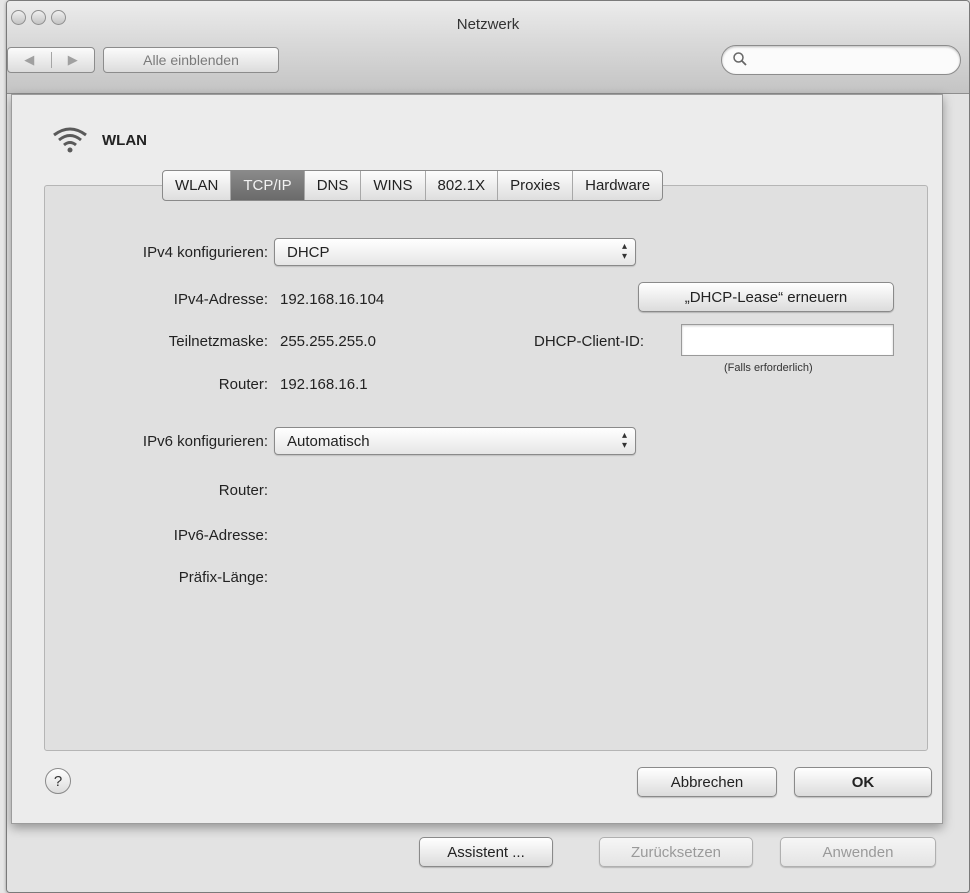  Describe the element at coordinates (863, 782) in the screenshot. I see `ok-button: OK` at that location.